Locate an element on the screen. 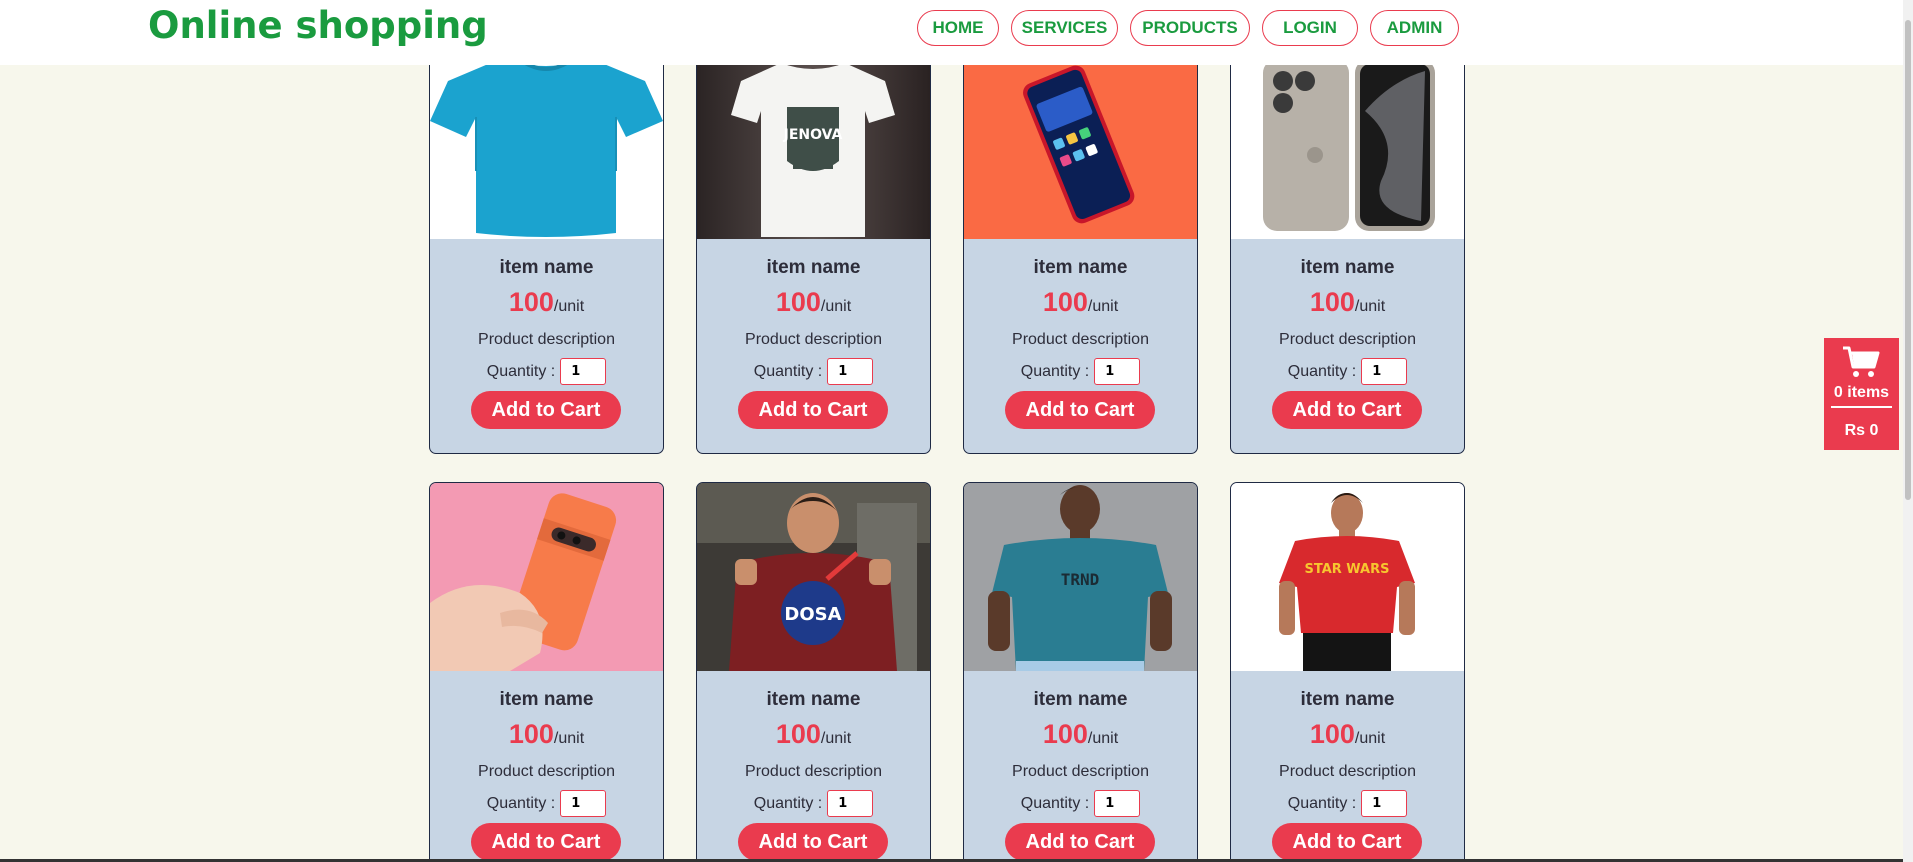 The height and width of the screenshot is (862, 1913). tshirt-print-text: JENOVA is located at coordinates (813, 135).